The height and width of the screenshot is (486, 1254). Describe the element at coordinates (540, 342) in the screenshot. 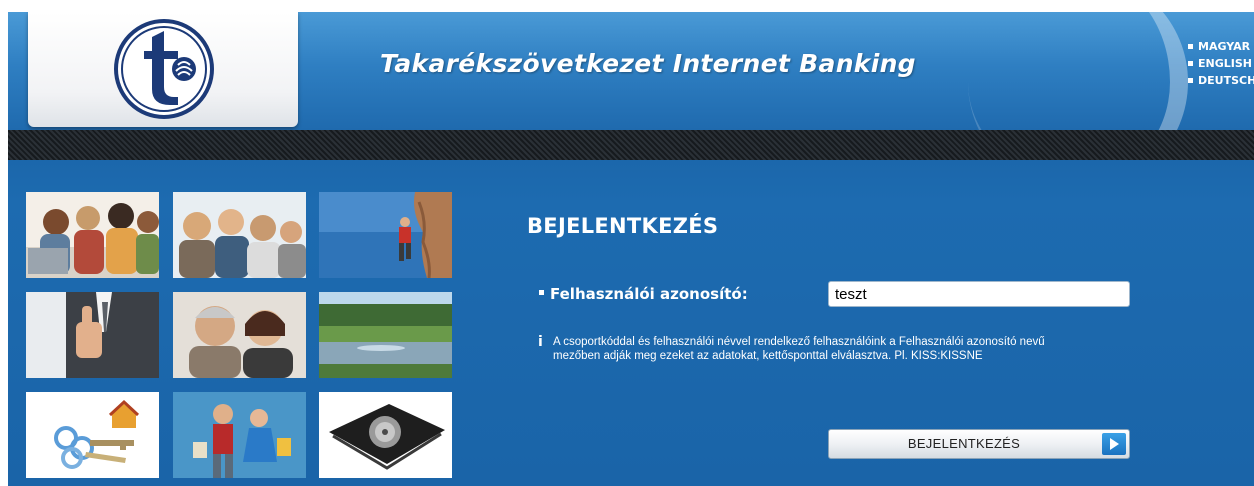

I see `info-icon: i` at that location.